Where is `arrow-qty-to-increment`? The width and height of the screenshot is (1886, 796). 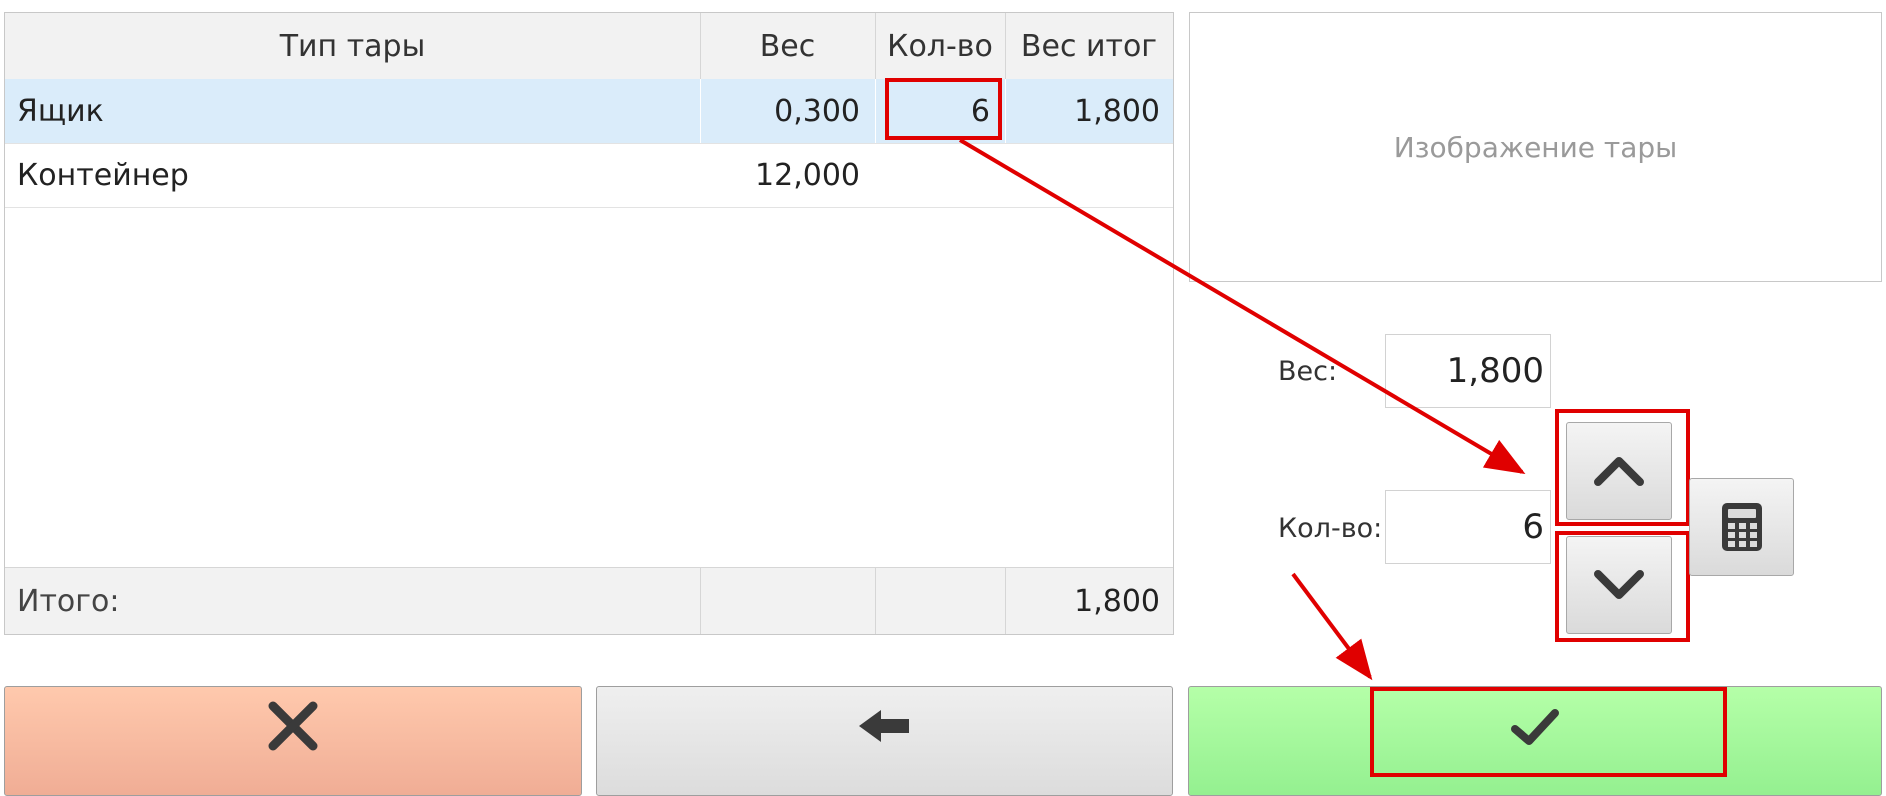 arrow-qty-to-increment is located at coordinates (1242, 306).